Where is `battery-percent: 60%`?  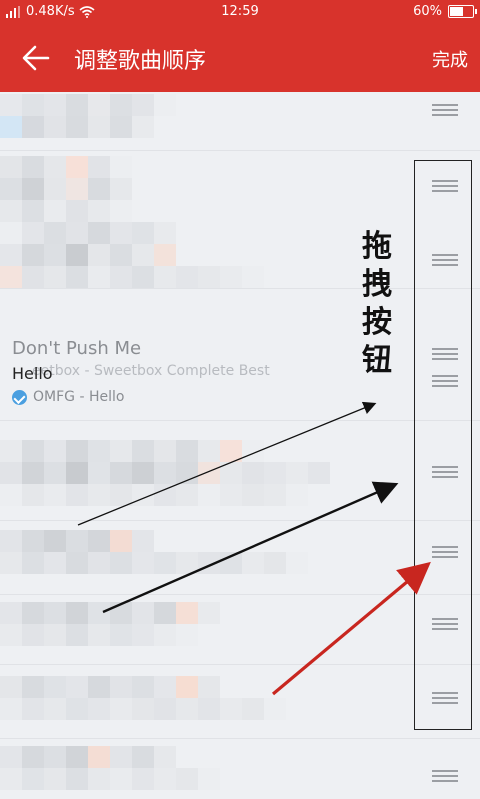
battery-percent: 60% is located at coordinates (427, 11).